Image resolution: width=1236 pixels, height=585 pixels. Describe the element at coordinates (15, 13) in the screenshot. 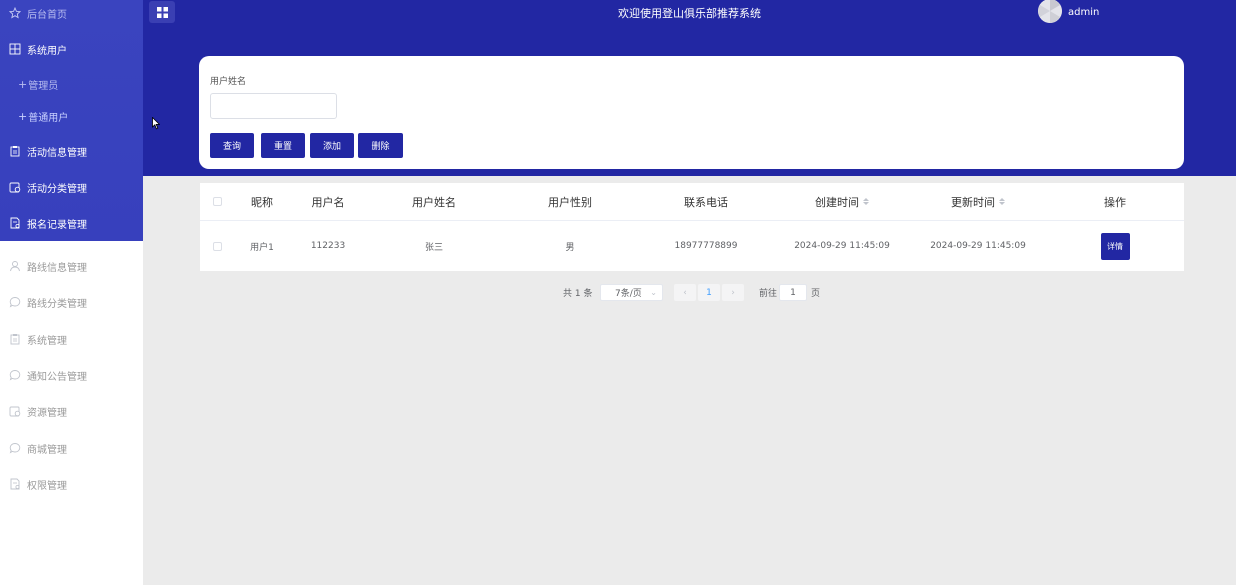

I see `star-icon` at that location.